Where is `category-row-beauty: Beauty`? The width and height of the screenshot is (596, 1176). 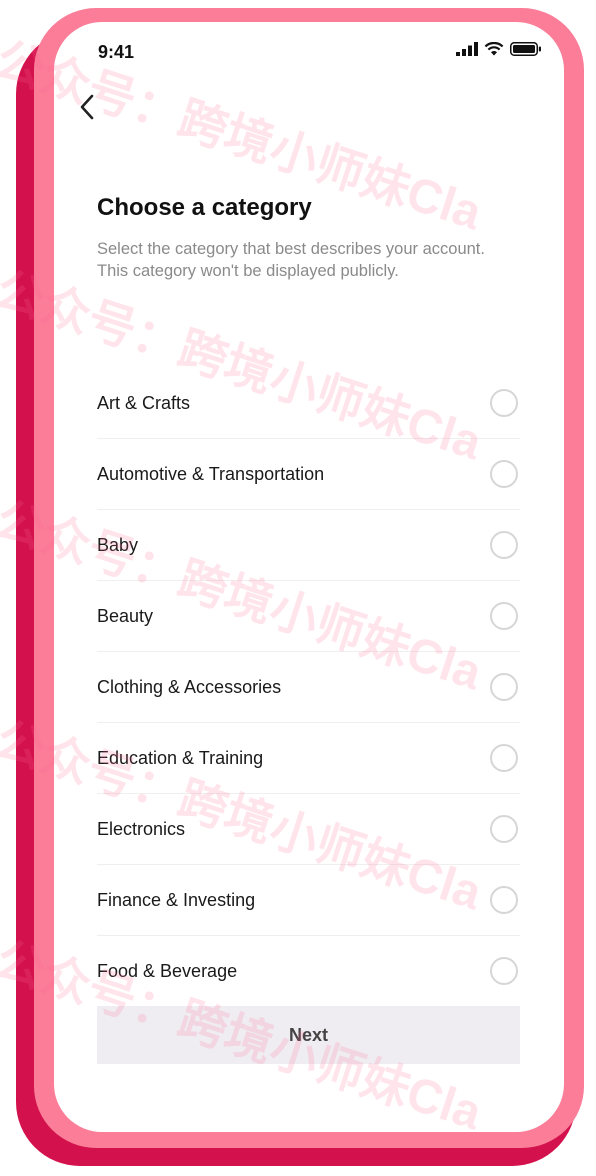
category-row-beauty: Beauty is located at coordinates (308, 616).